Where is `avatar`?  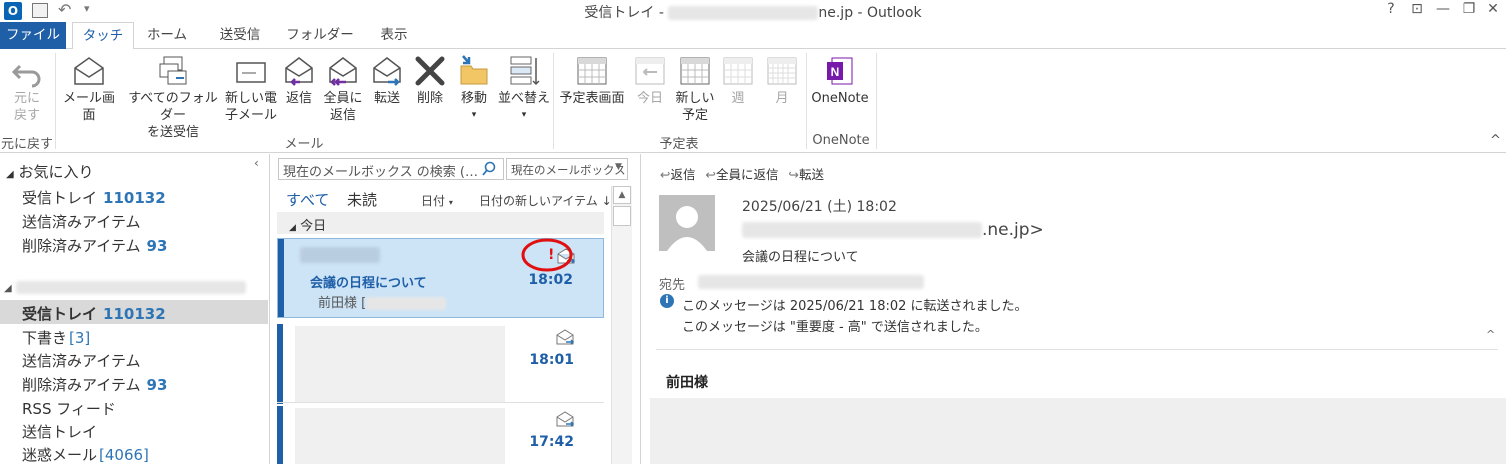 avatar is located at coordinates (687, 223).